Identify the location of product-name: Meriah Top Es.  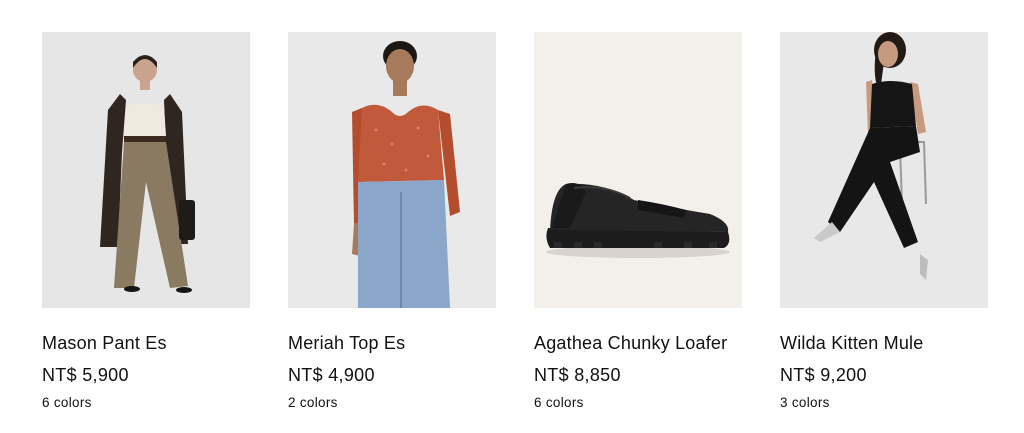
(392, 343).